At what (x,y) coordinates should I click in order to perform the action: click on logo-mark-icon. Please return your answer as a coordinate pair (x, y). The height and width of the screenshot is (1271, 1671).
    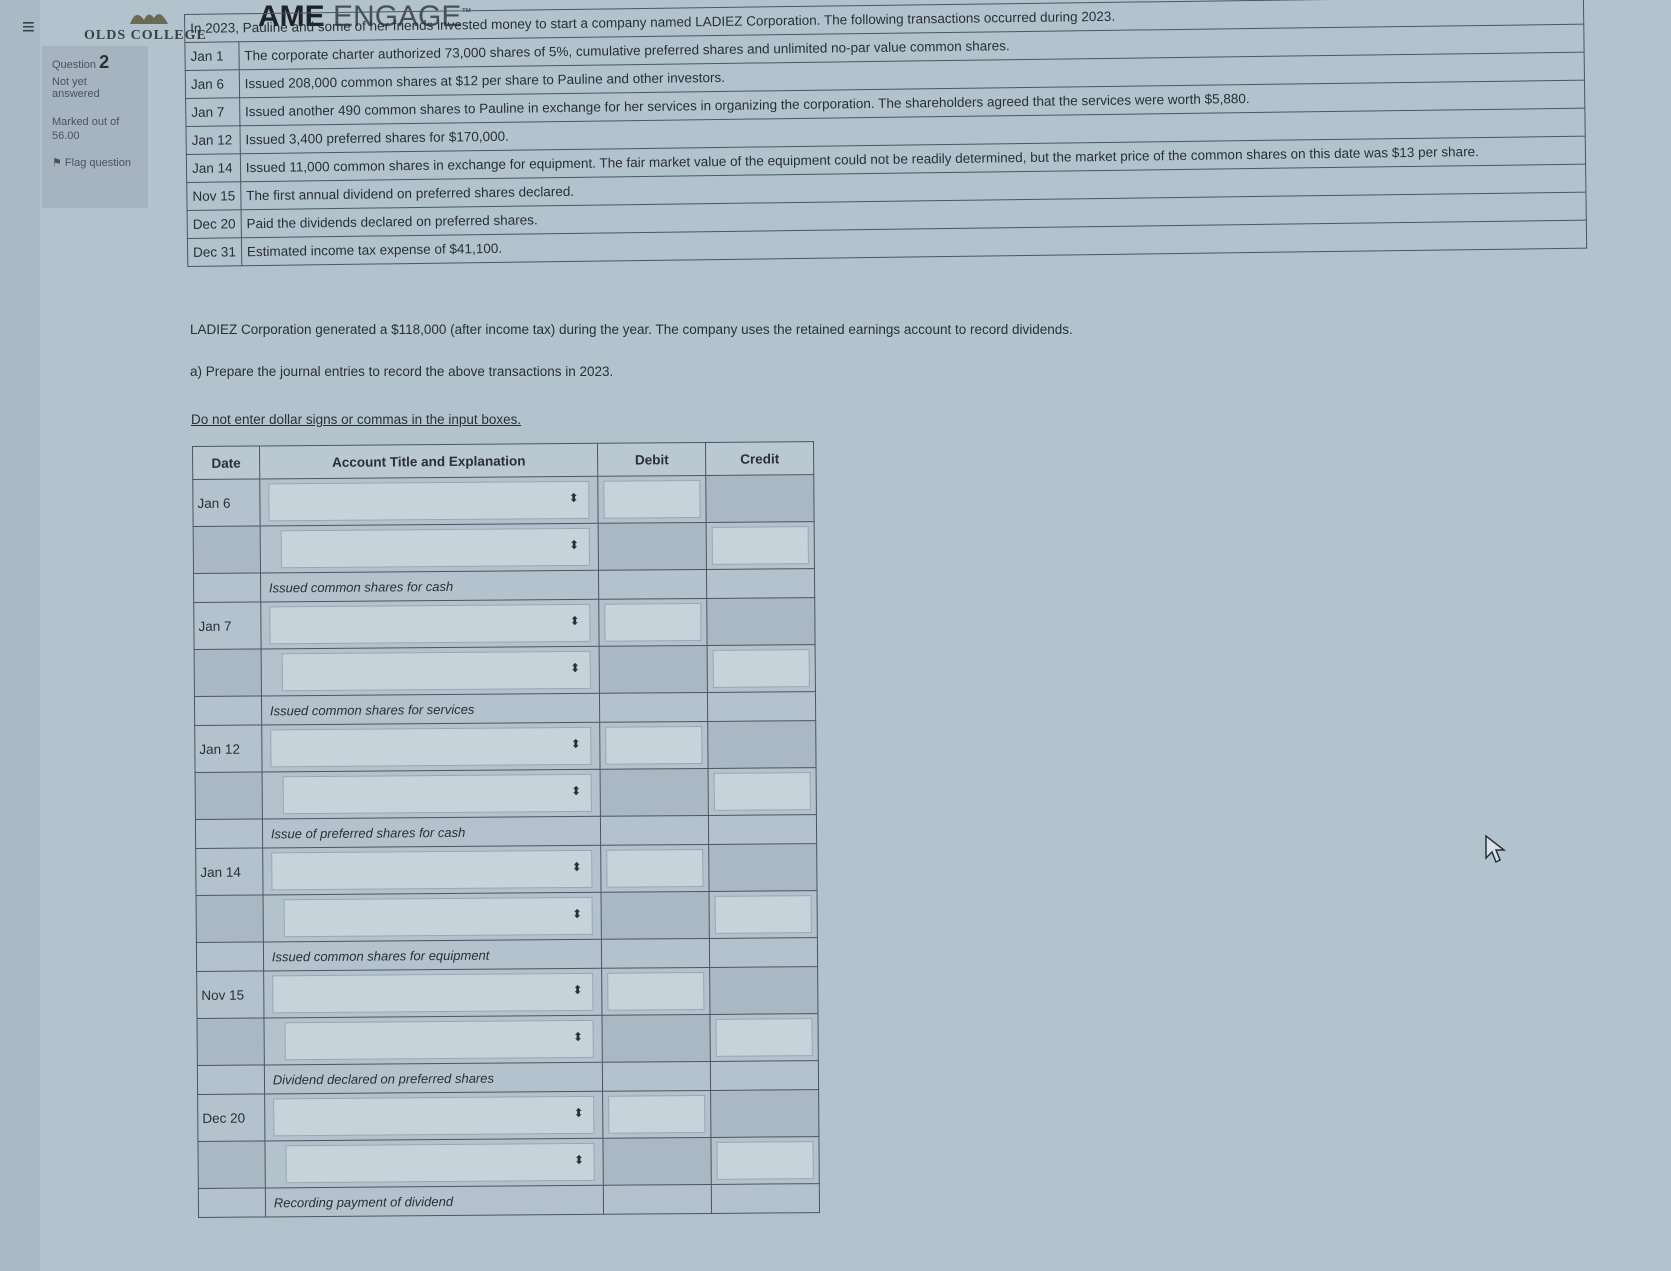
    Looking at the image, I should click on (149, 19).